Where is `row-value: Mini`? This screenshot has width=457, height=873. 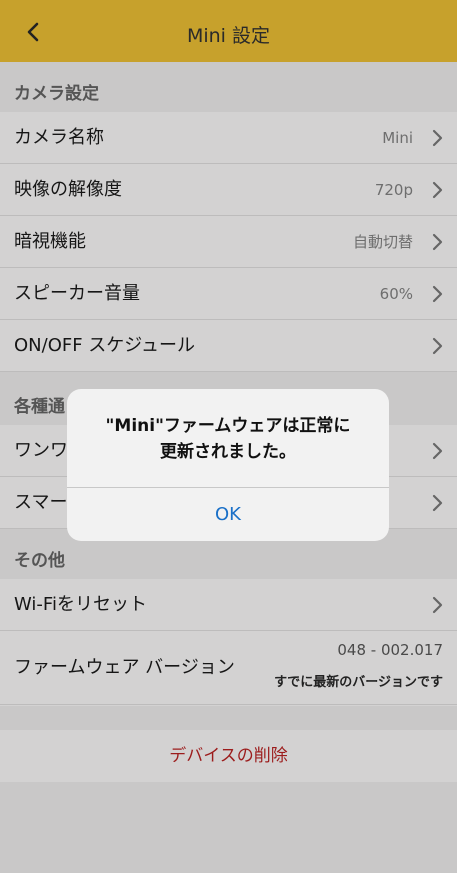
row-value: Mini is located at coordinates (397, 138).